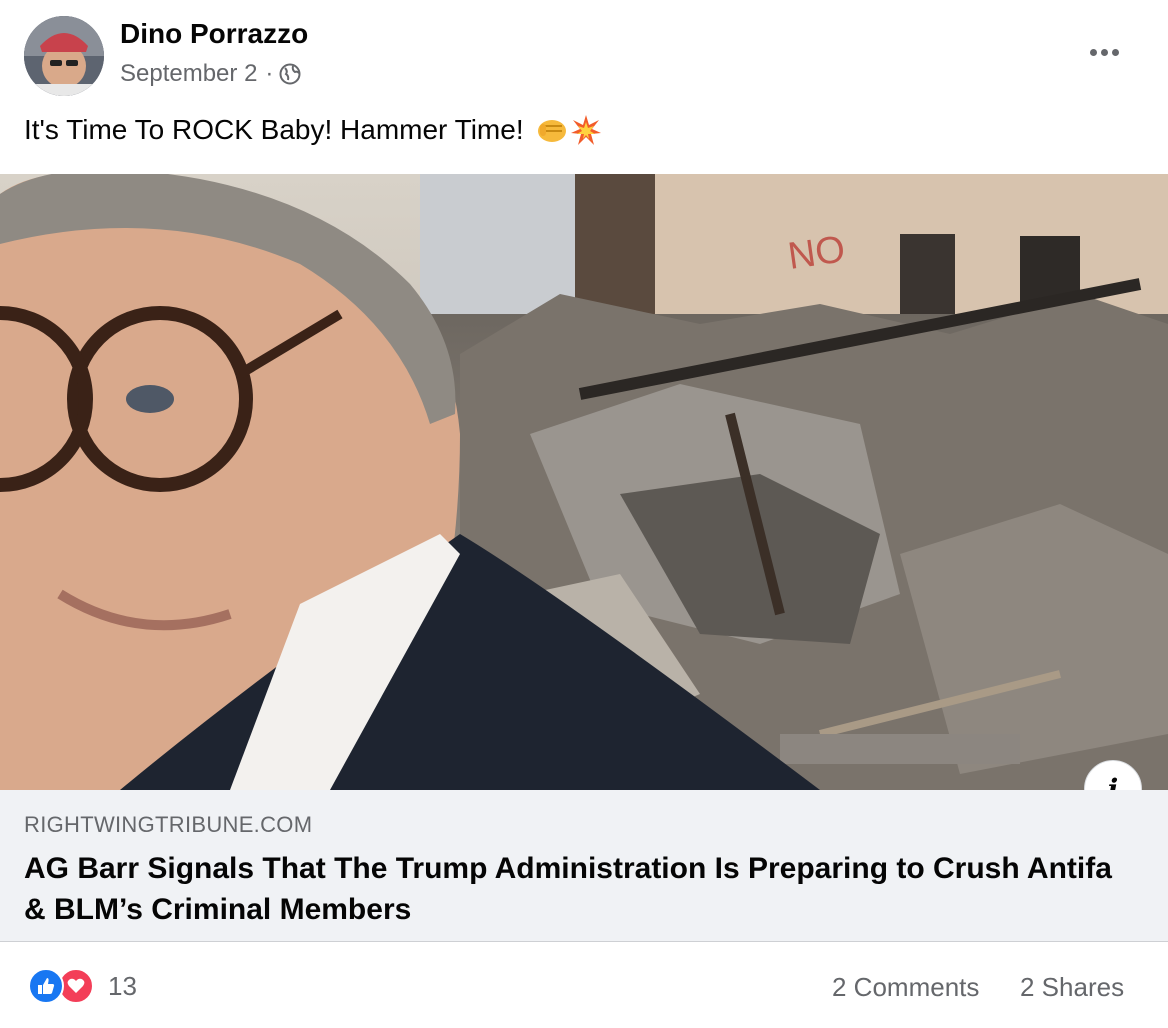 The image size is (1168, 1028). Describe the element at coordinates (122, 985) in the screenshot. I see `reaction-count: 13` at that location.